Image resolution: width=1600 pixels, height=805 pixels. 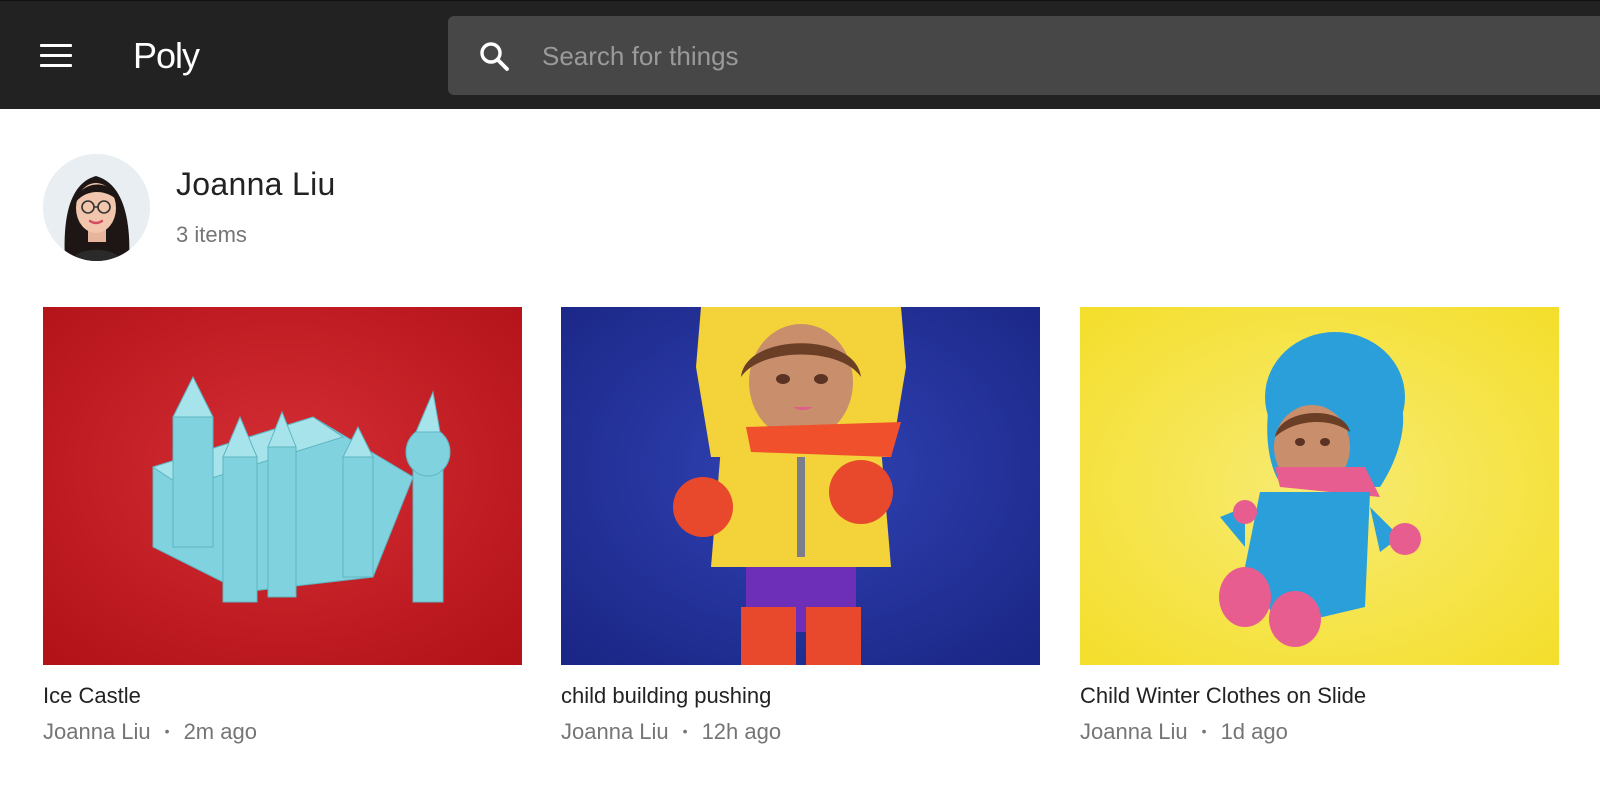 What do you see at coordinates (992, 56) in the screenshot?
I see `search-input` at bounding box center [992, 56].